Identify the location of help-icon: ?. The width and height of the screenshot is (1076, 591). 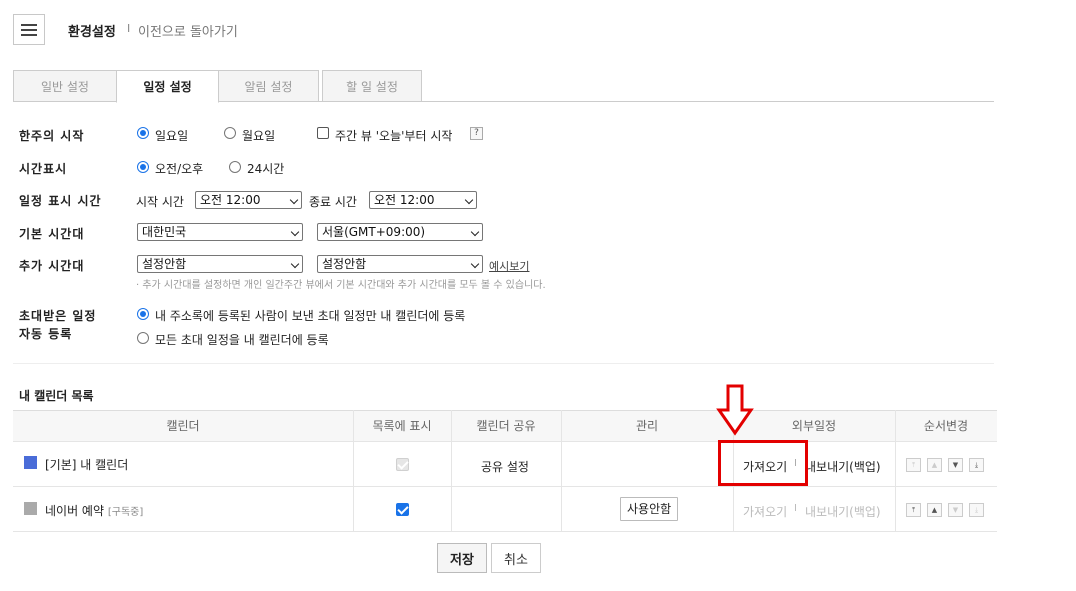
(476, 133).